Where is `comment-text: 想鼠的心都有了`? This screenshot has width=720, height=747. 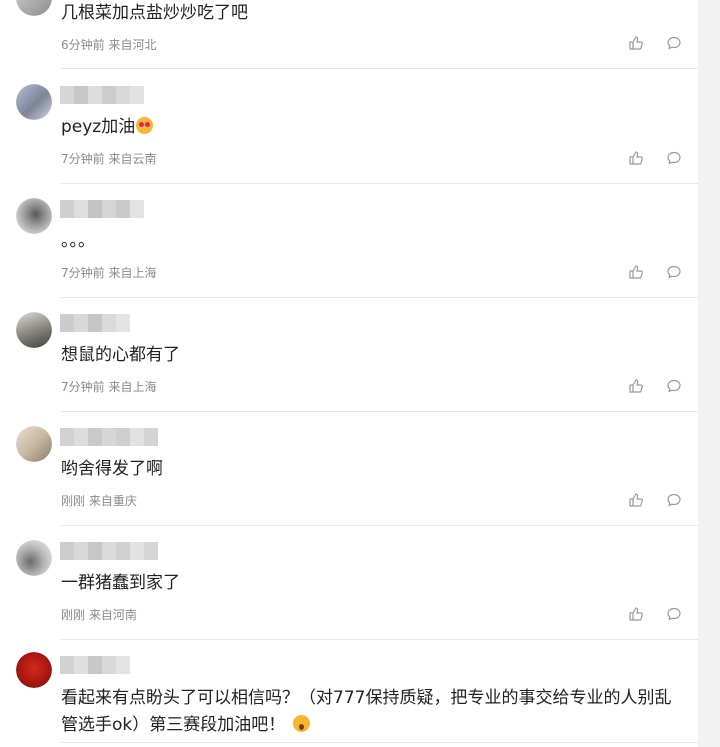
comment-text: 想鼠的心都有了 is located at coordinates (120, 355).